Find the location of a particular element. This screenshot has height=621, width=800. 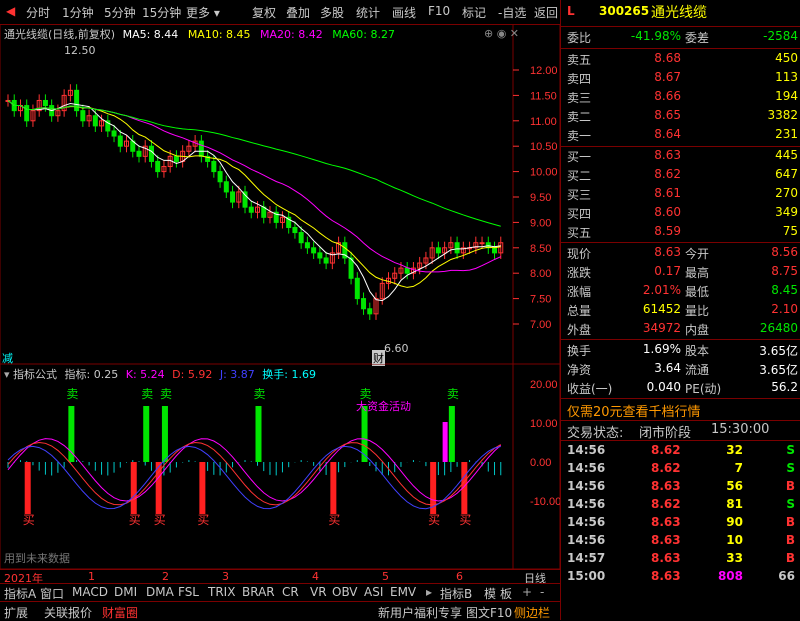

toolbar-item-r1: 叠加 is located at coordinates (298, 12).